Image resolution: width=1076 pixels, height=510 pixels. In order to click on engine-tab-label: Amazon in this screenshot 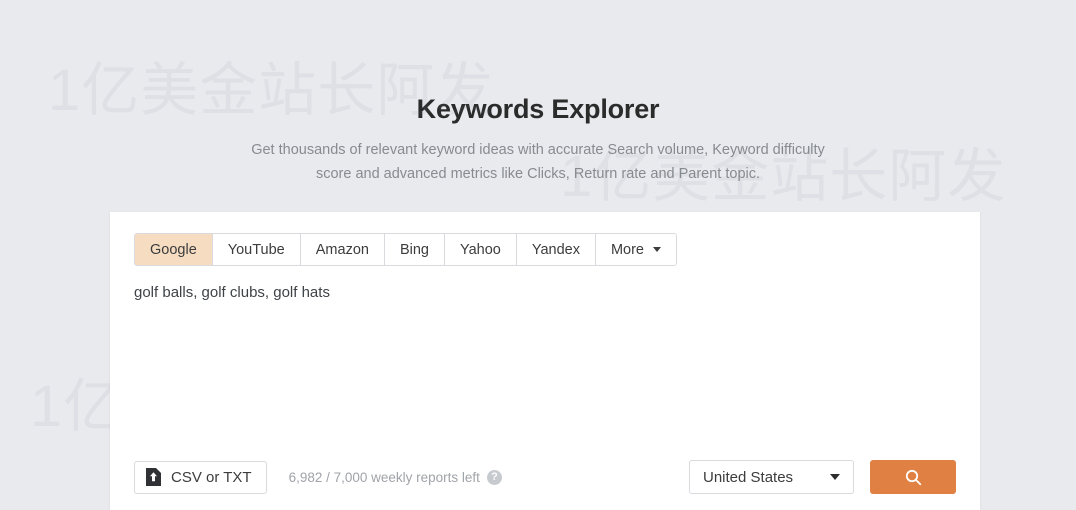, I will do `click(342, 249)`.